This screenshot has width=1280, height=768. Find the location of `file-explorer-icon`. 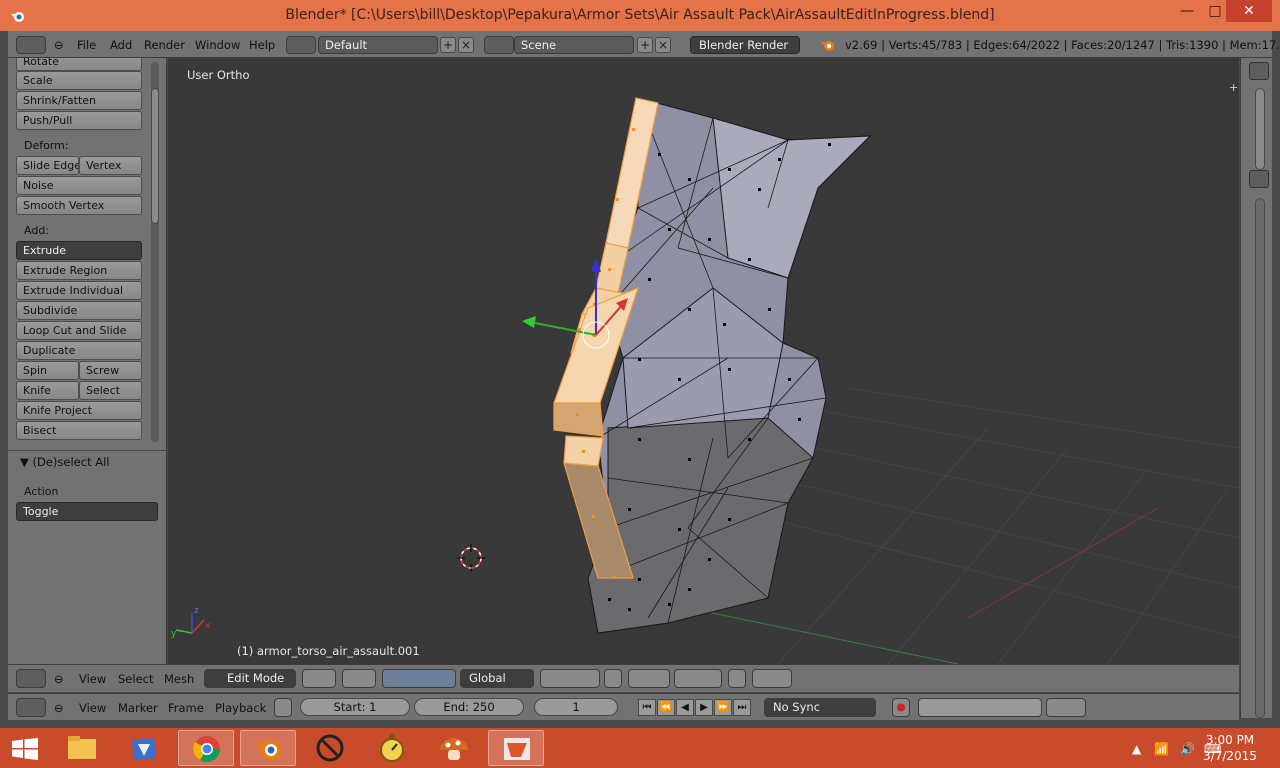

file-explorer-icon is located at coordinates (82, 748).